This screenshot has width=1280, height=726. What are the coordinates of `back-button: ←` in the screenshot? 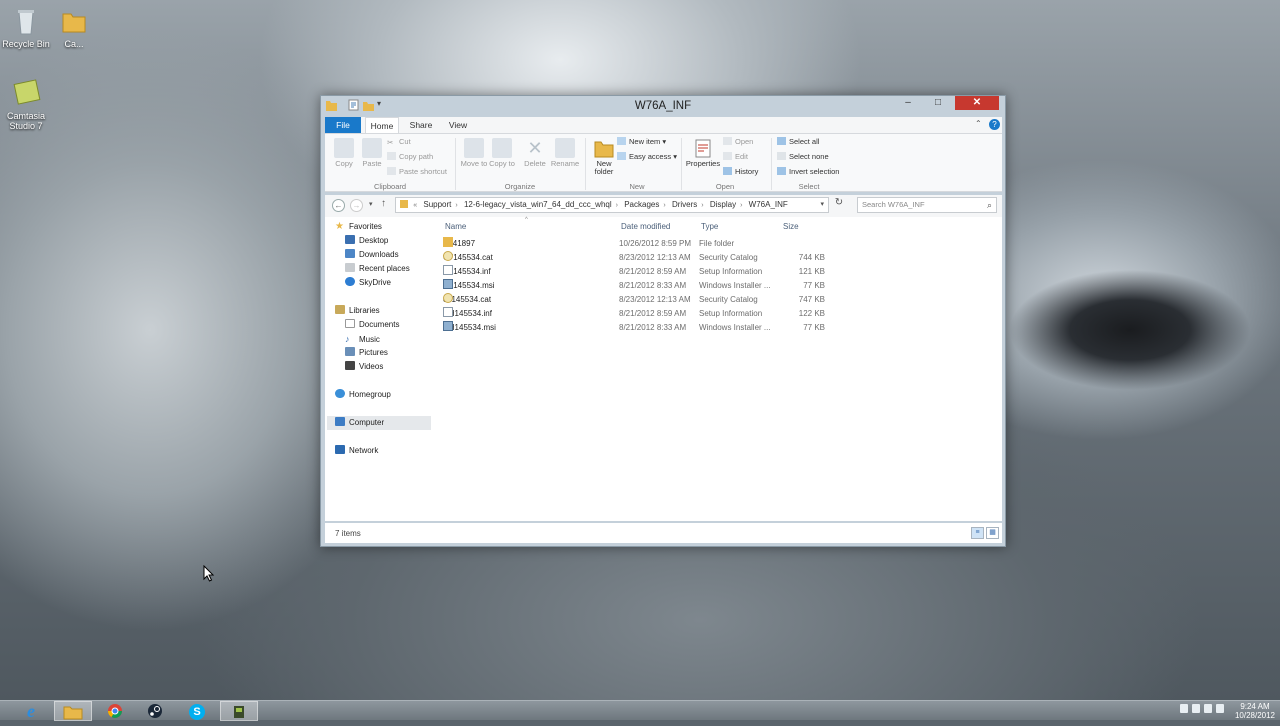 It's located at (338, 205).